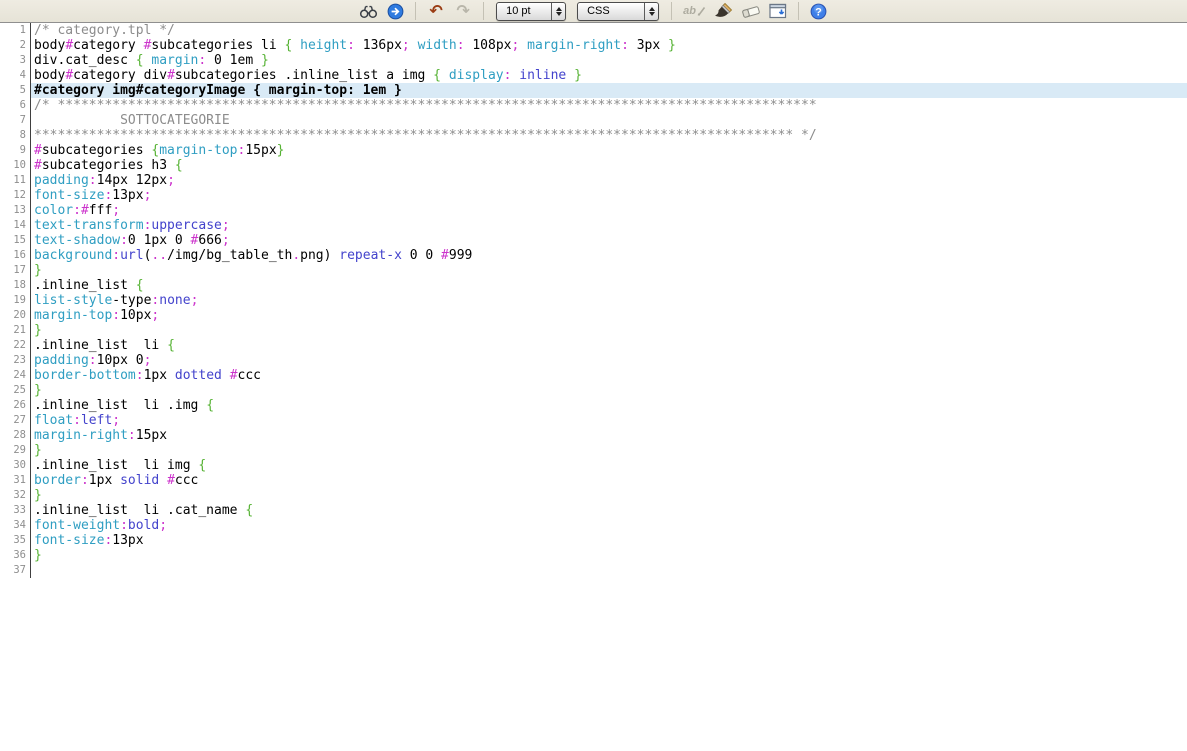 This screenshot has width=1187, height=751. I want to click on blue-circle-arrow-icon, so click(395, 11).